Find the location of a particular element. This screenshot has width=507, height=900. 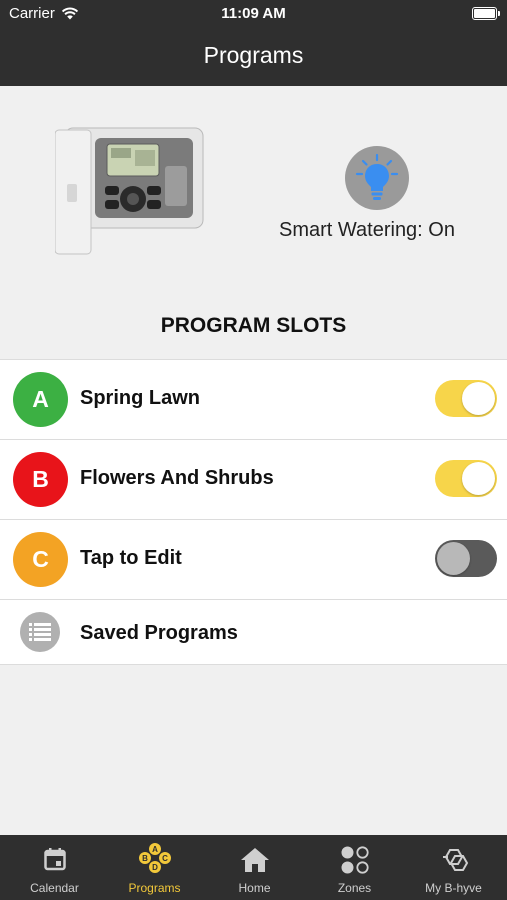

top-bar: Carrier 11:09 AM Programs is located at coordinates (253, 43).